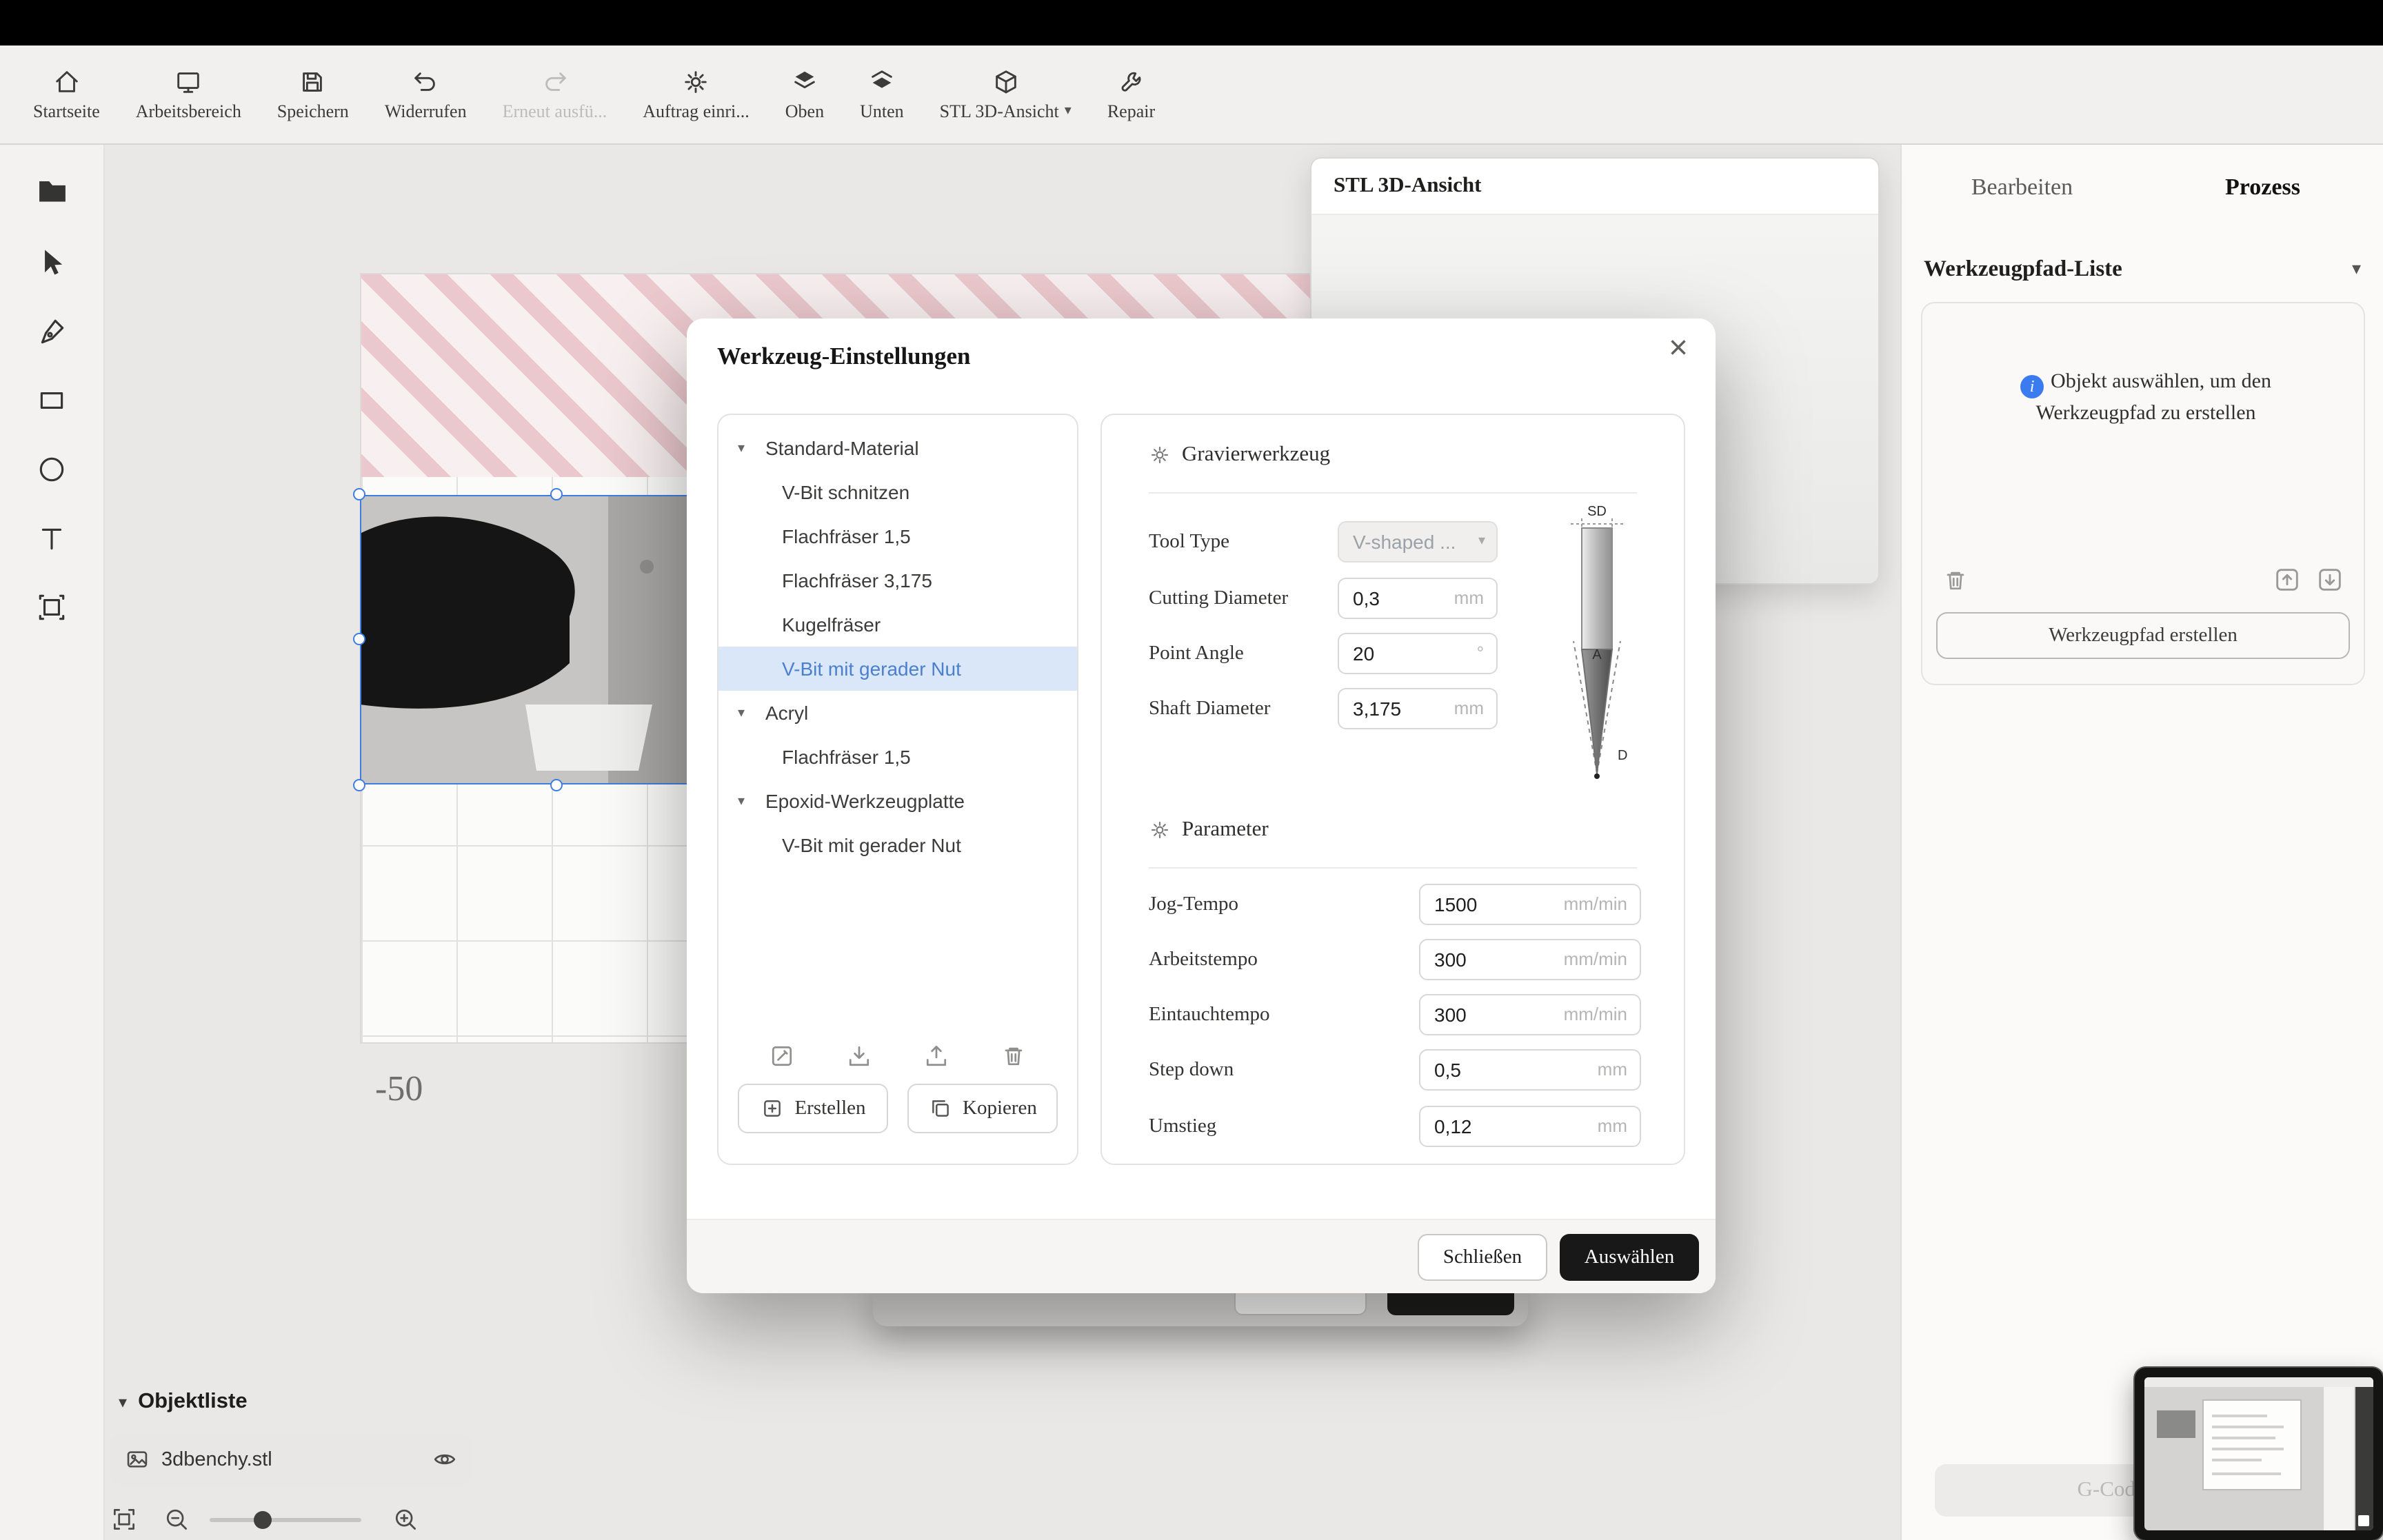 The height and width of the screenshot is (1540, 2383). I want to click on screen-preview-window, so click(2259, 1454).